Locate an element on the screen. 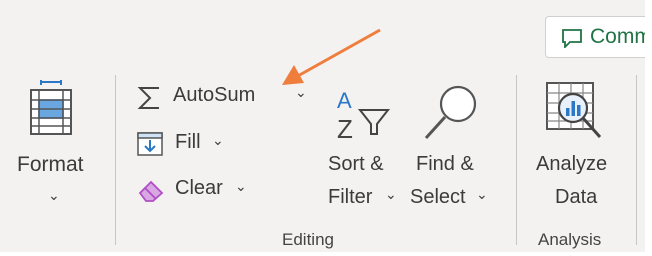  fill-down-icon is located at coordinates (150, 144).